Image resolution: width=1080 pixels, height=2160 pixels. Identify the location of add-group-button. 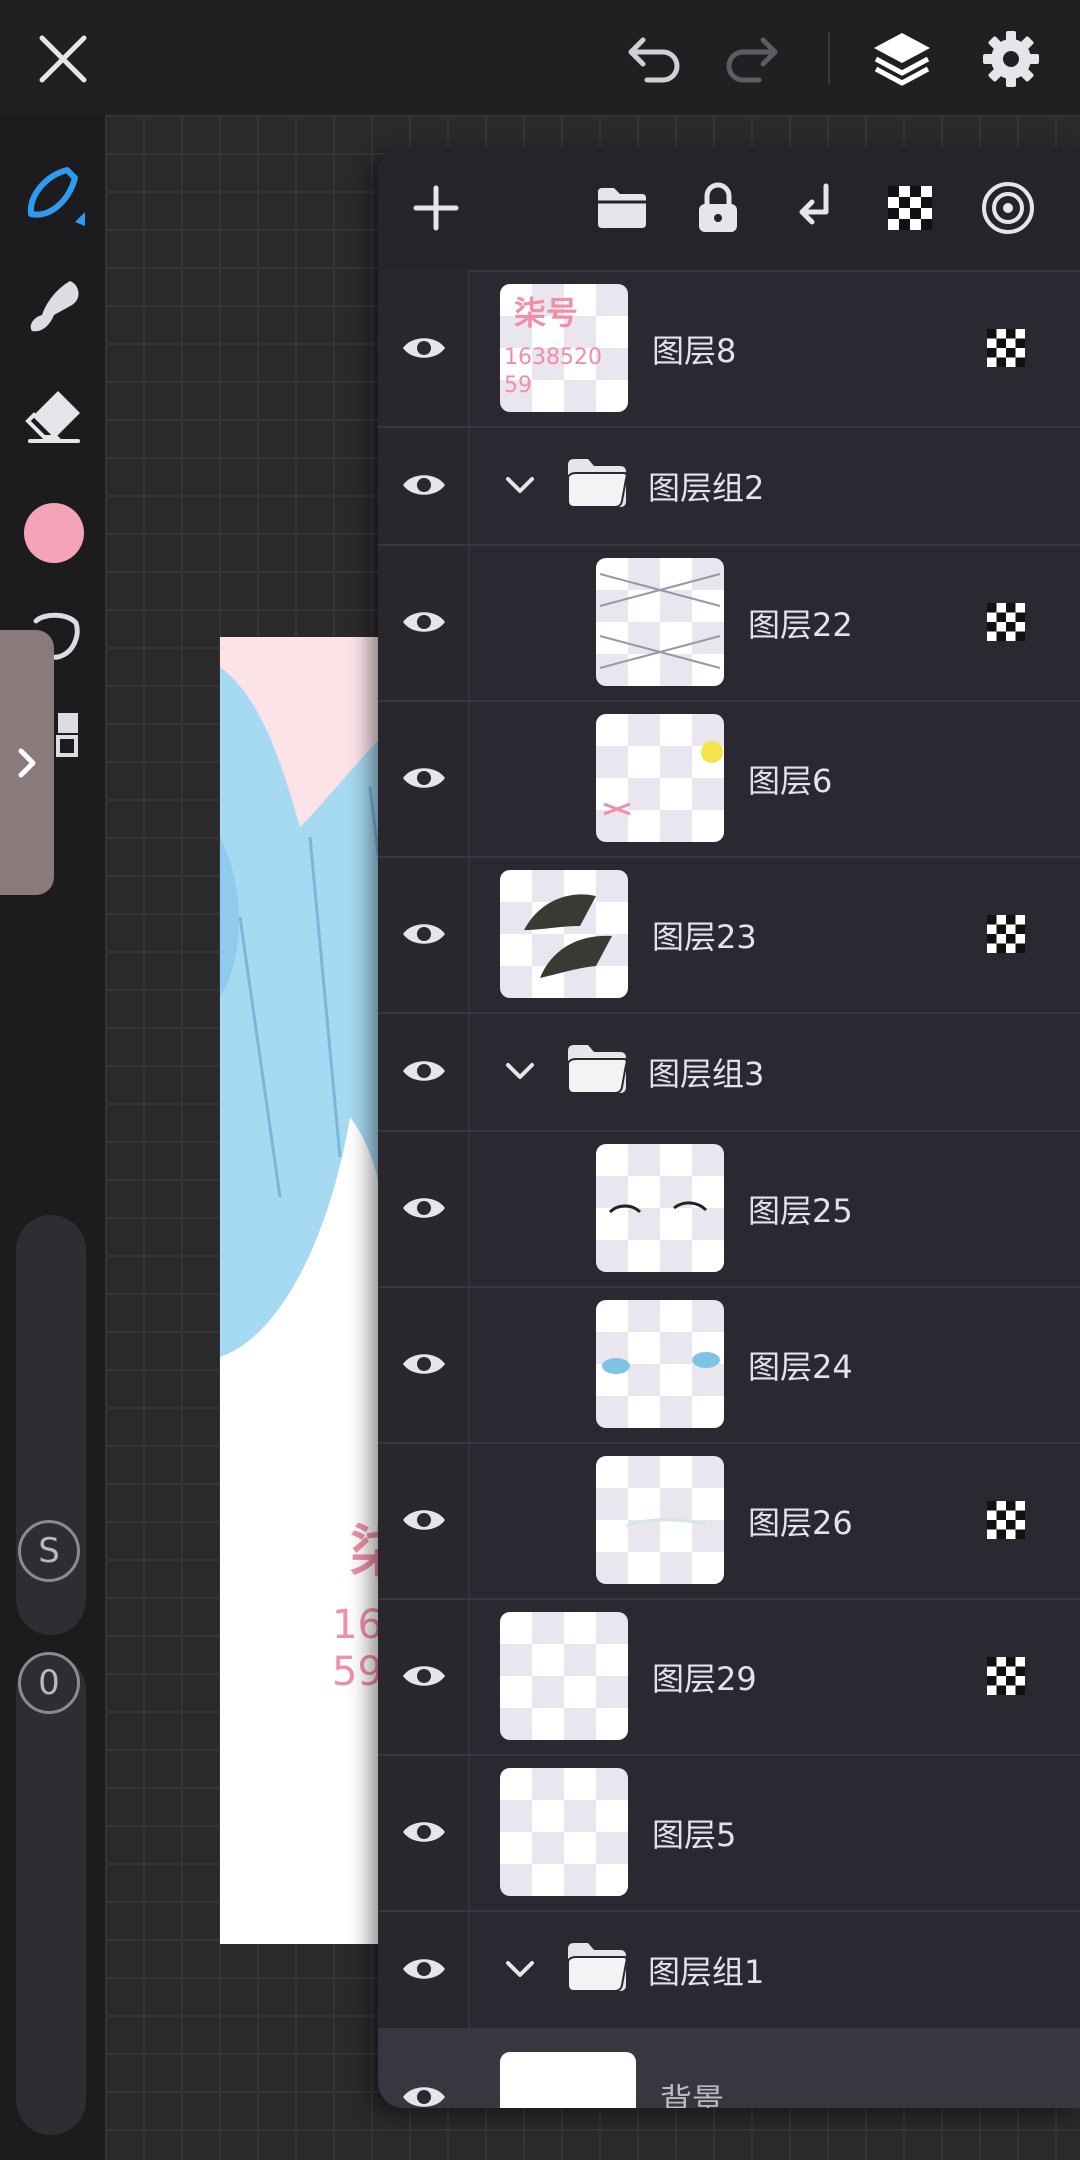
(622, 208).